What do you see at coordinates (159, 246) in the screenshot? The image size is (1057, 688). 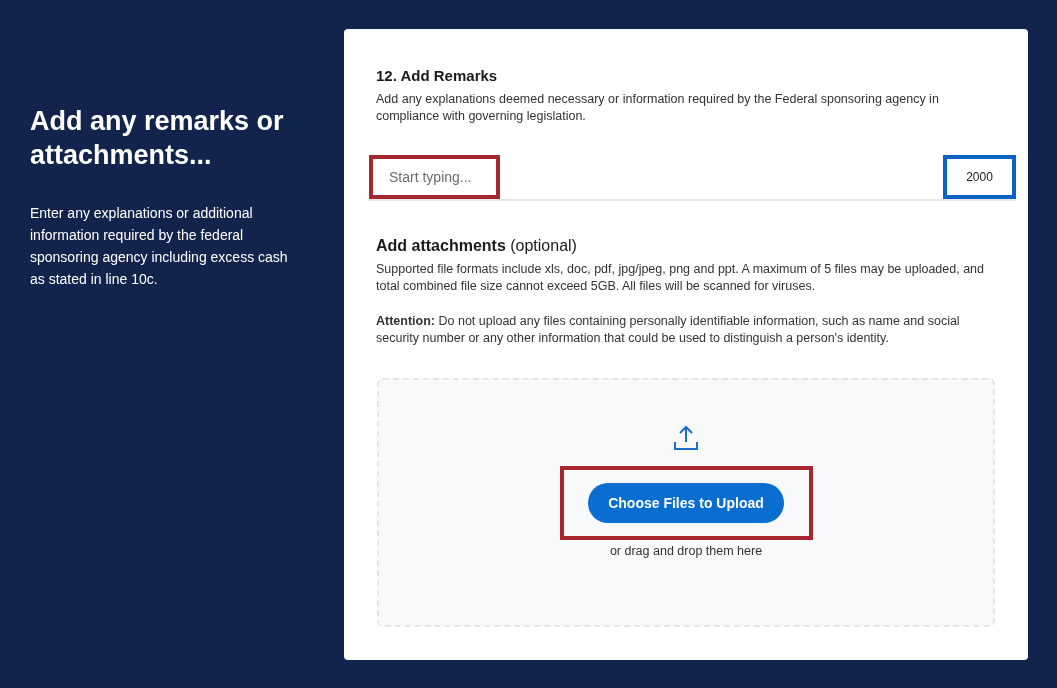 I see `sidebar-description: Enter any explanations or additional information required by the federal sponsoring agency including excess cash as stated in line 10c.` at bounding box center [159, 246].